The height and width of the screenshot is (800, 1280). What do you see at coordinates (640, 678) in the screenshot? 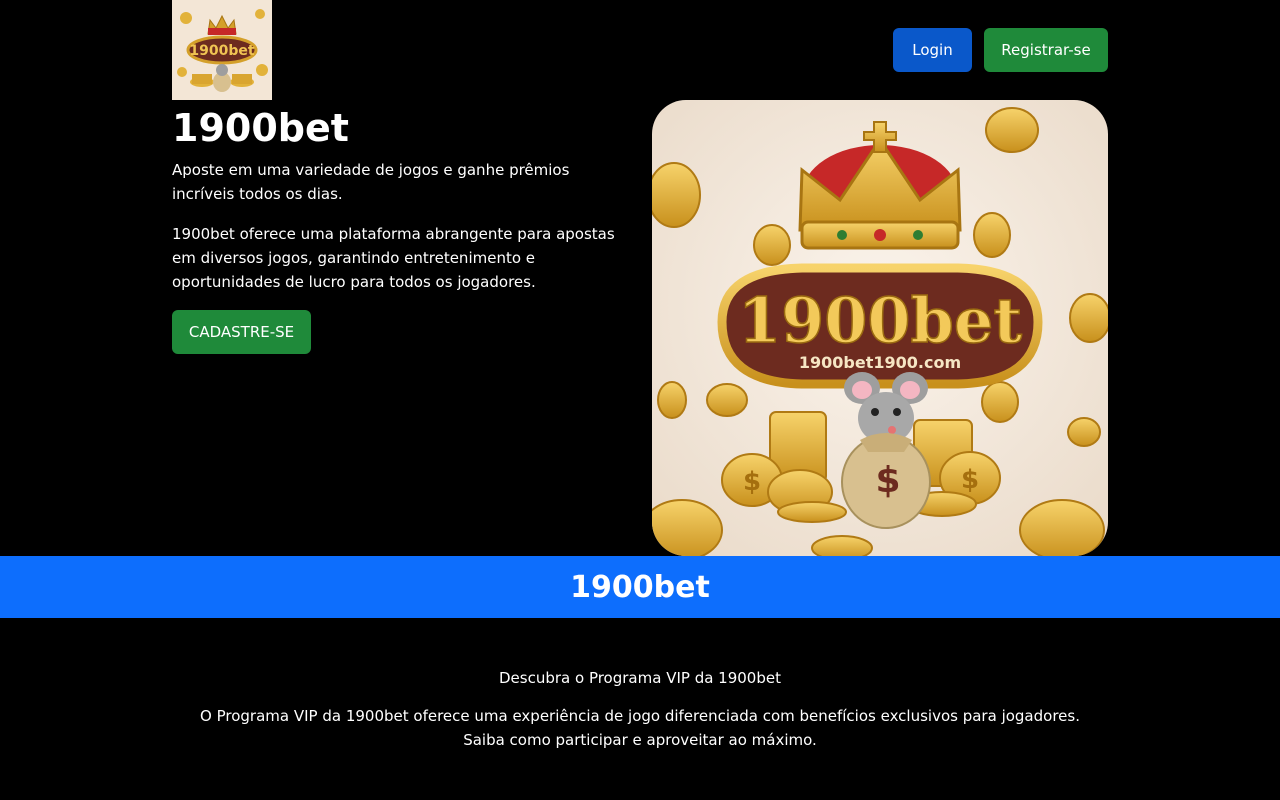
I see `vip-heading: Descubra o Programa VIP da 1900bet` at bounding box center [640, 678].